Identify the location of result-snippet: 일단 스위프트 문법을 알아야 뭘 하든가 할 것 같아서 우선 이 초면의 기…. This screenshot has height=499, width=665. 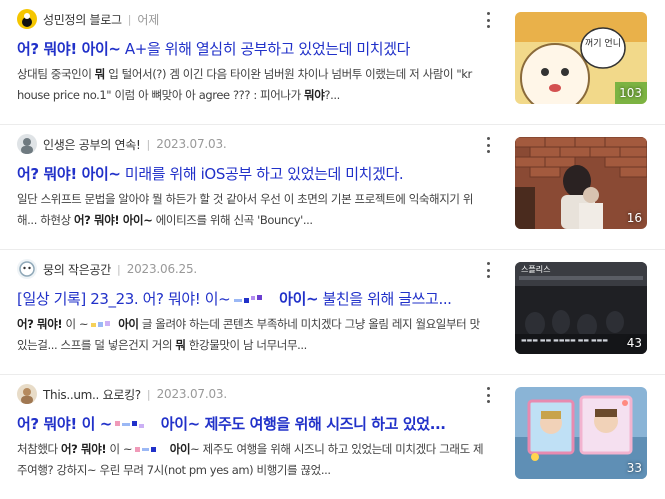
(252, 210).